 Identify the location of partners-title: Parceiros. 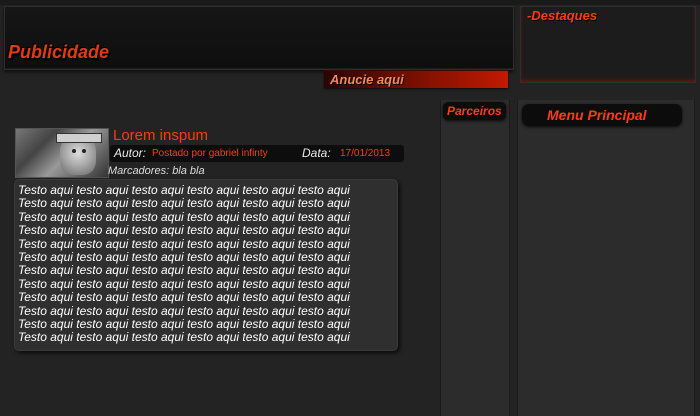
(474, 111).